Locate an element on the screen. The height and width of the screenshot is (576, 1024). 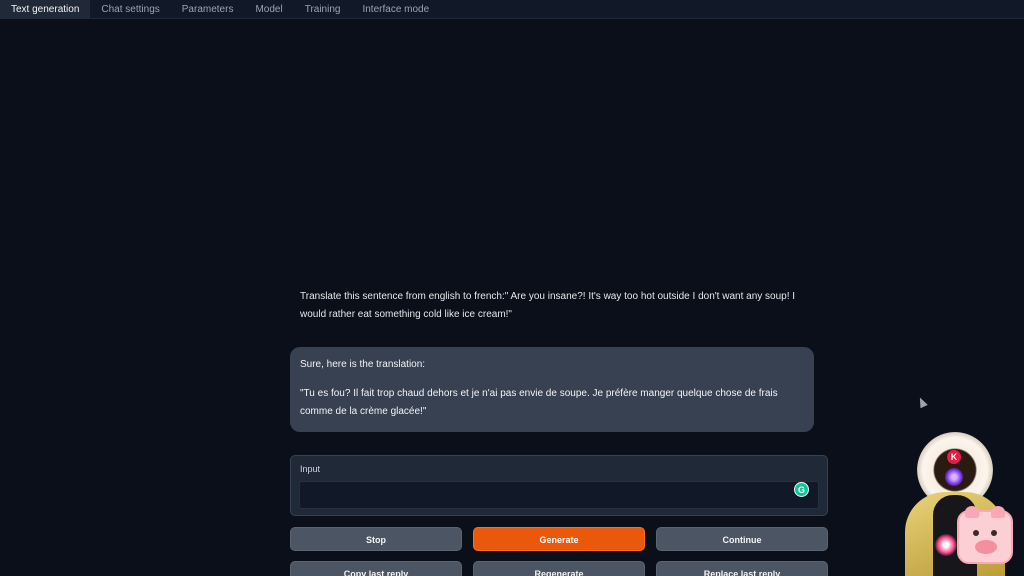
tab-parameters: Parameters is located at coordinates (208, 9).